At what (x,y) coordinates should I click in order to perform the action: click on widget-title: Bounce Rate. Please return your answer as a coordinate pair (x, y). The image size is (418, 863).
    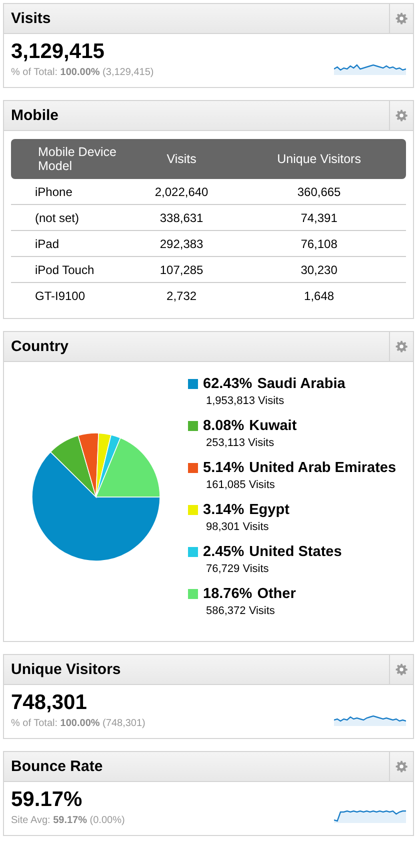
    Looking at the image, I should click on (57, 766).